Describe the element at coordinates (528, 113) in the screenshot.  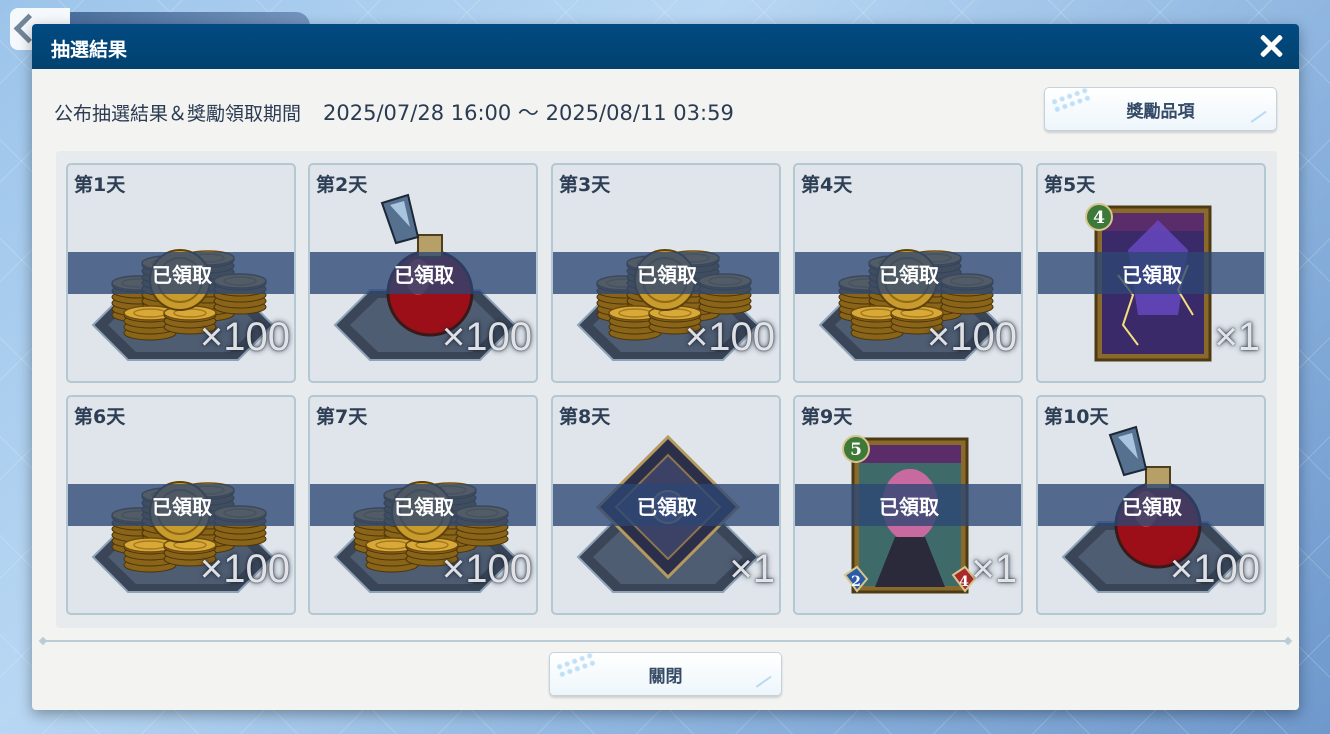
I see `claim-period-value: 2025/07/28 16:00 ～ 2025/08/11 03:59` at that location.